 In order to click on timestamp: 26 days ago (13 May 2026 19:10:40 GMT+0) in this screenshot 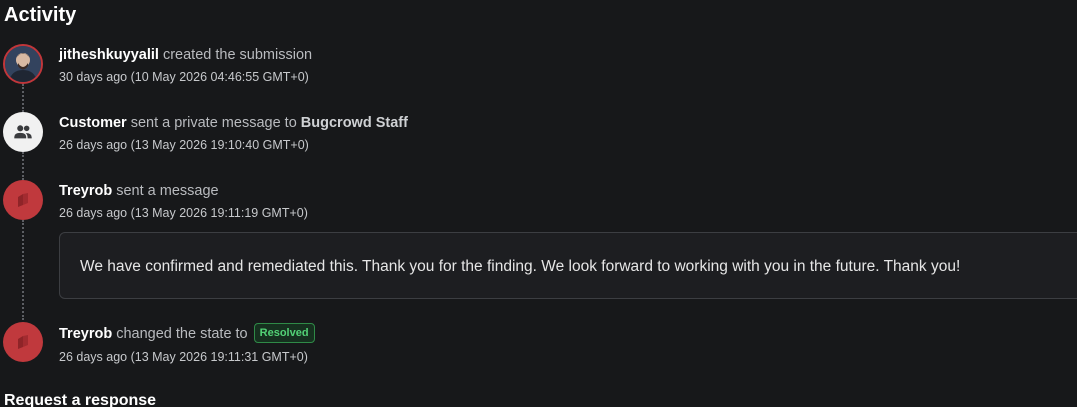, I will do `click(184, 145)`.